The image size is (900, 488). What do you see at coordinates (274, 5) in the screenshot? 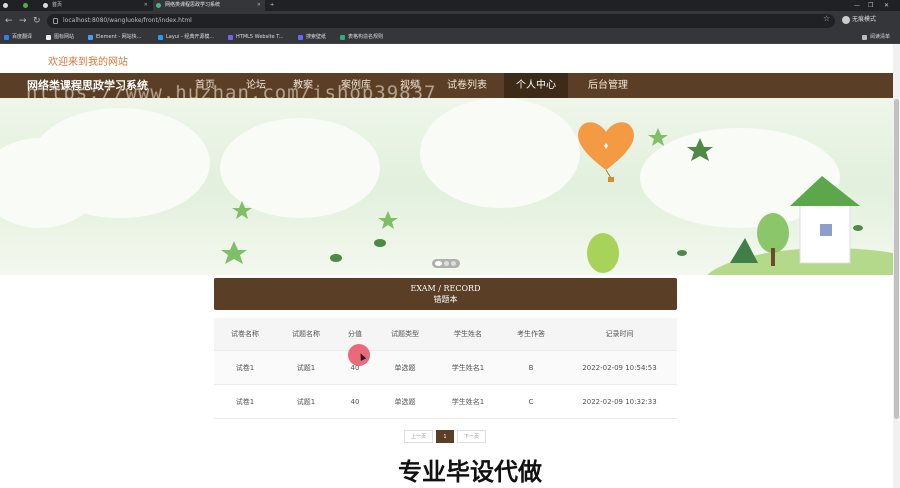
I see `new-tab-button: +` at bounding box center [274, 5].